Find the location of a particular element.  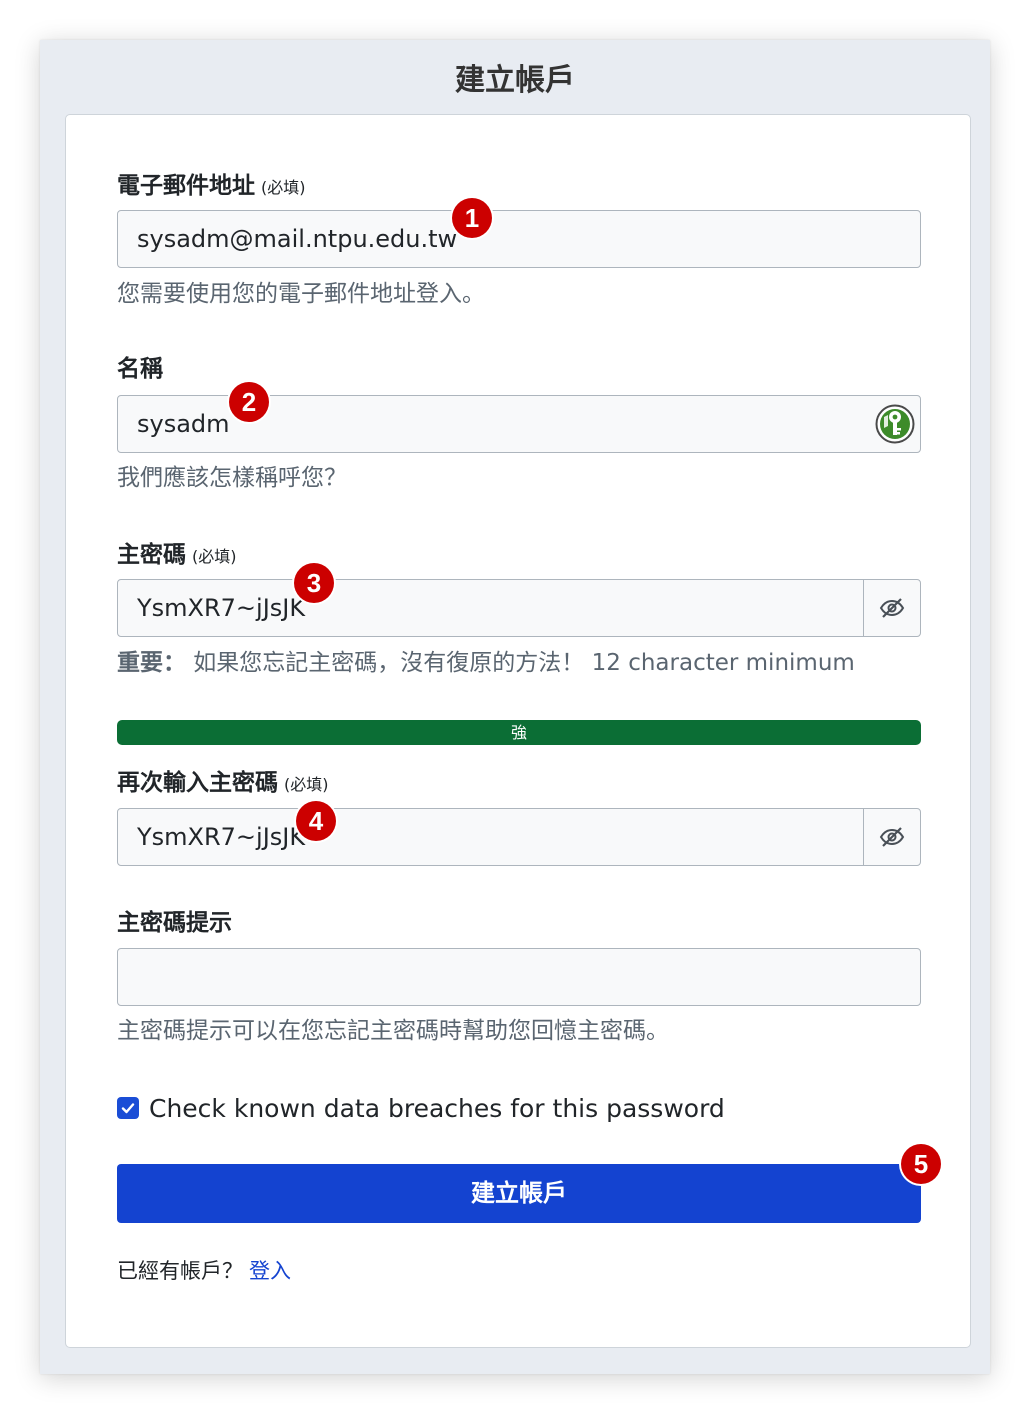

retype-password-label: 再次輸入主密碼 (必填) is located at coordinates (223, 784).